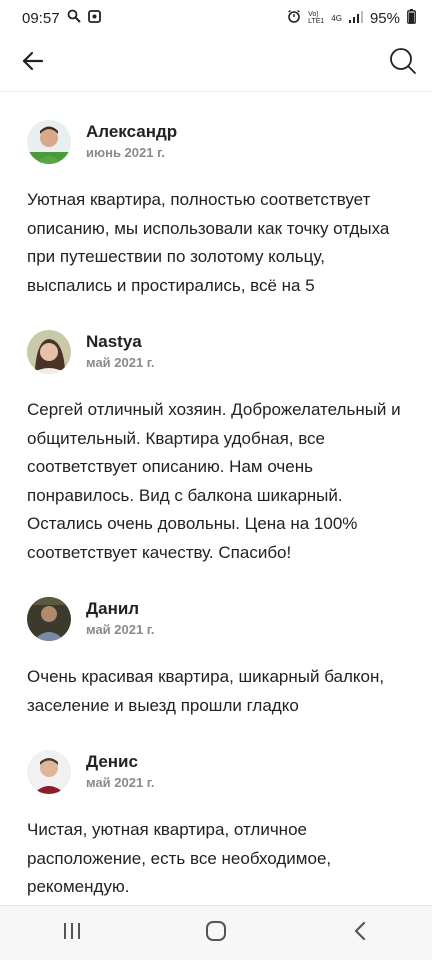  Describe the element at coordinates (74, 18) in the screenshot. I see `search-icon-small` at that location.